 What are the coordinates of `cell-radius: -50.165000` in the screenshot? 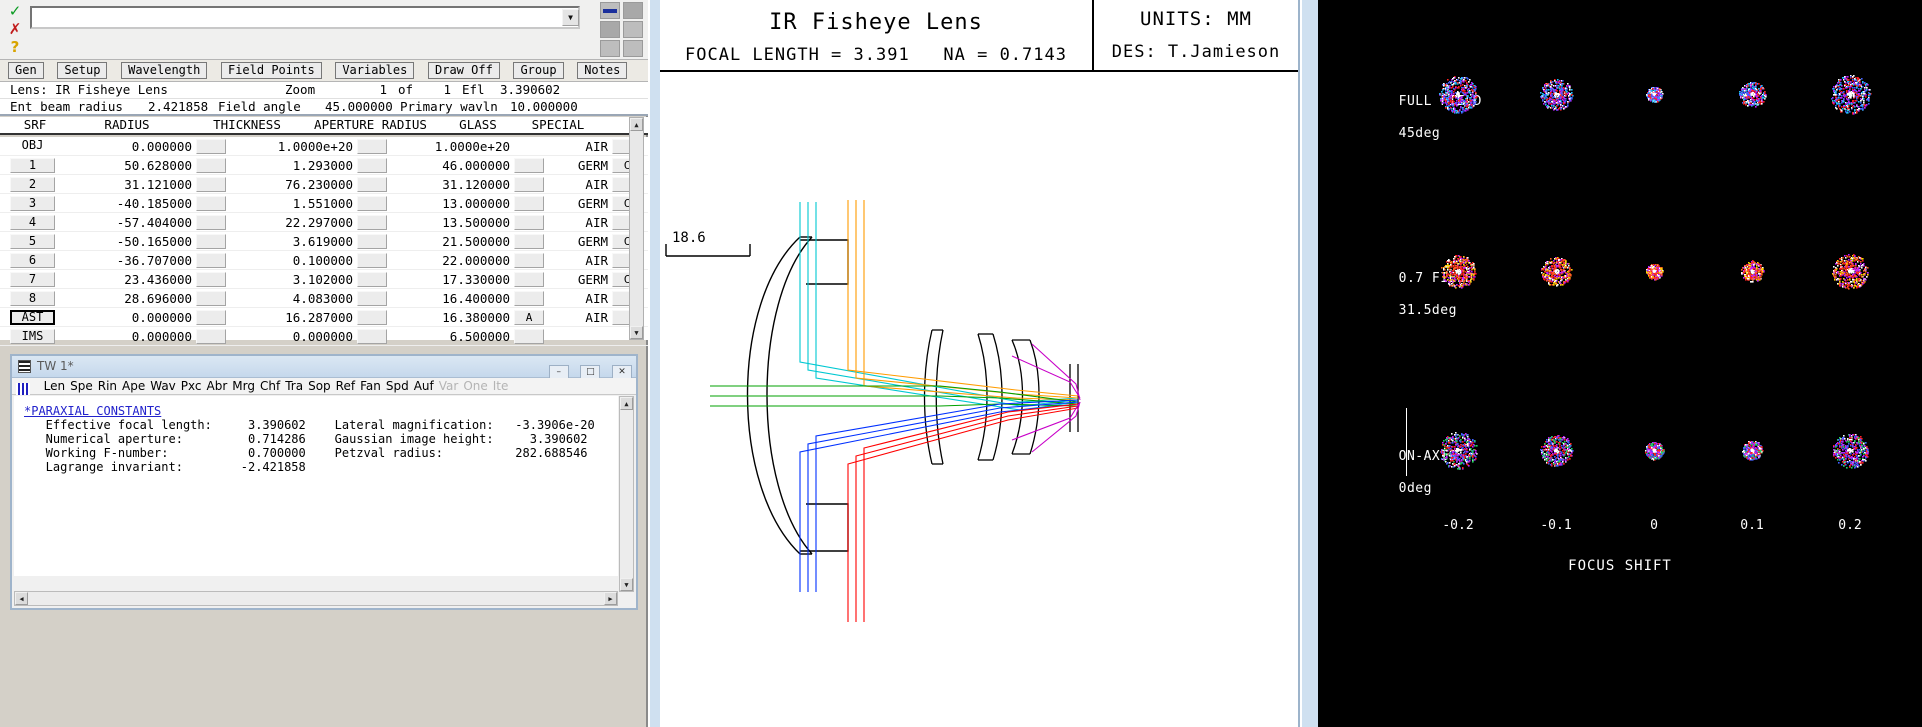 It's located at (127, 241).